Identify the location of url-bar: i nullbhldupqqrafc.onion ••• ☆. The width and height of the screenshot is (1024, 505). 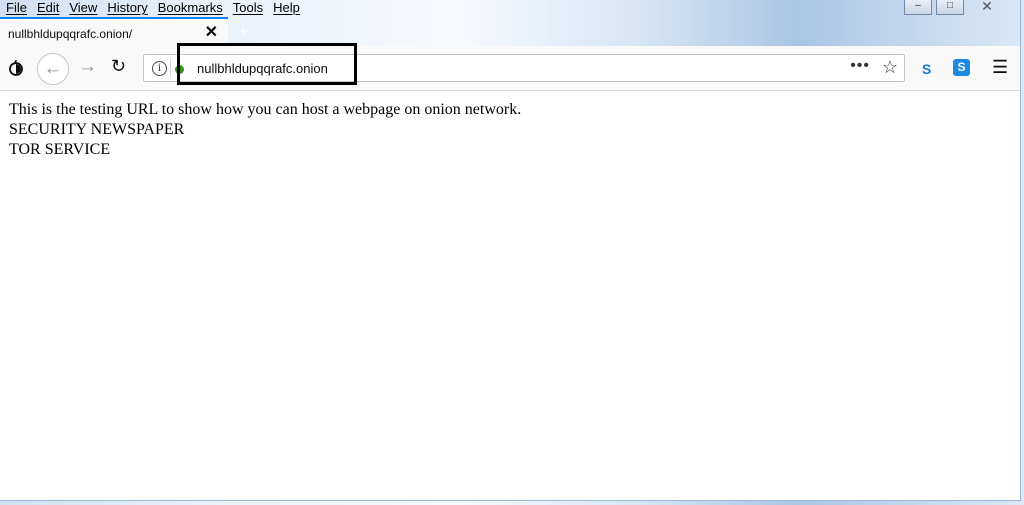
(524, 68).